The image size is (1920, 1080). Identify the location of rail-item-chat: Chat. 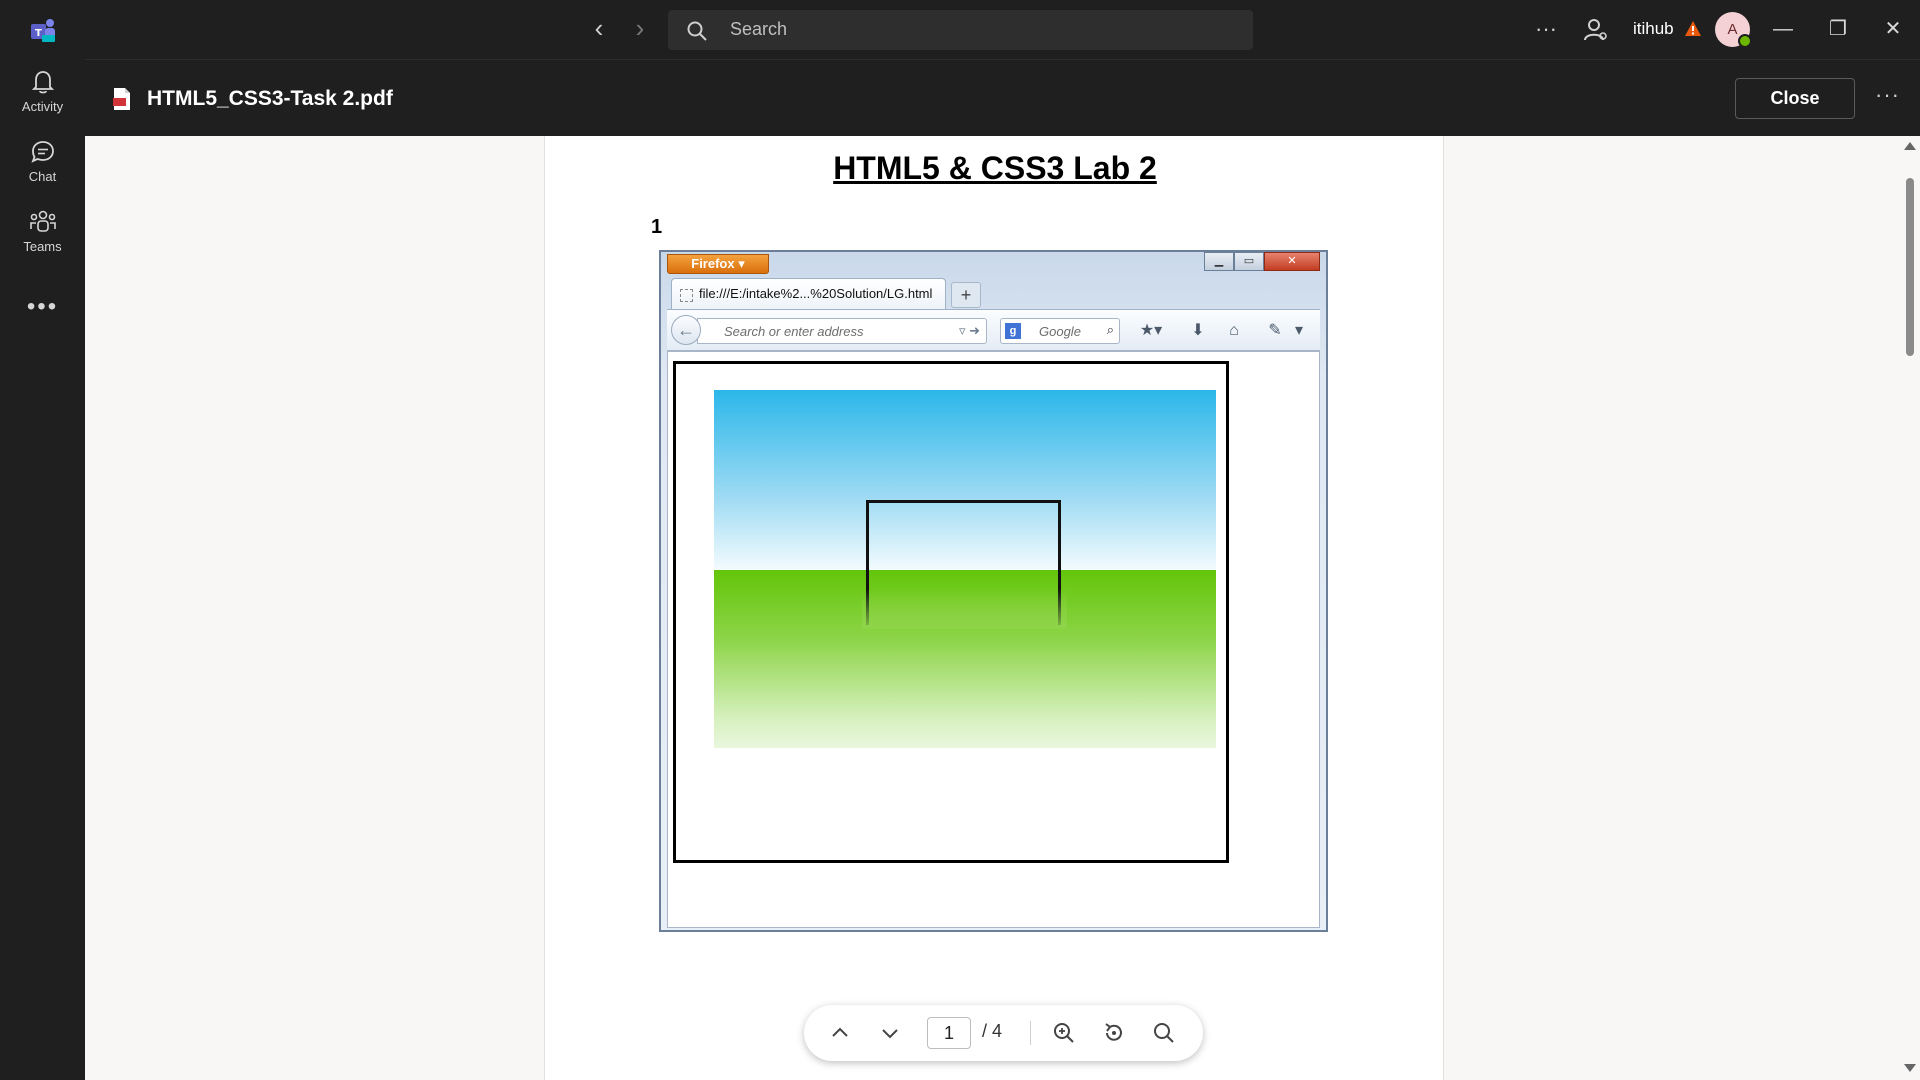
(42, 170).